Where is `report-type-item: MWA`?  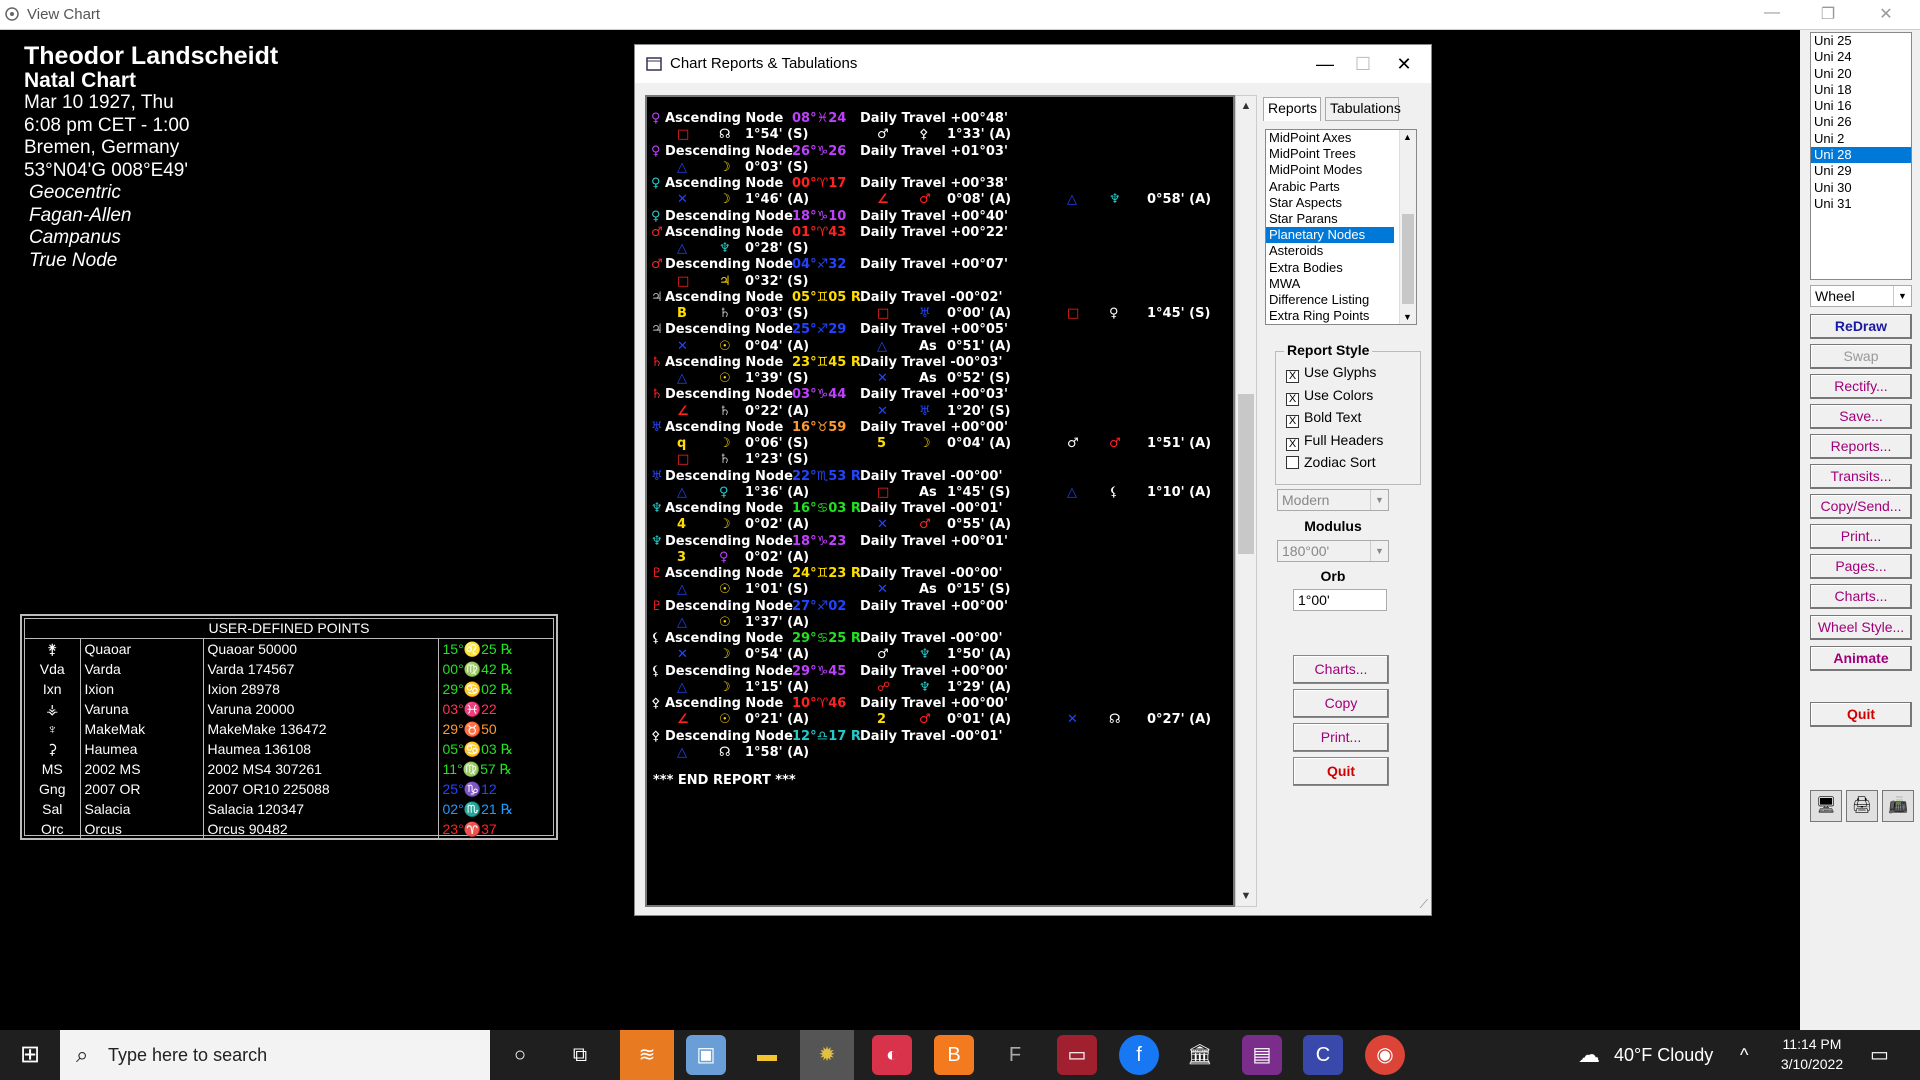 report-type-item: MWA is located at coordinates (1341, 284).